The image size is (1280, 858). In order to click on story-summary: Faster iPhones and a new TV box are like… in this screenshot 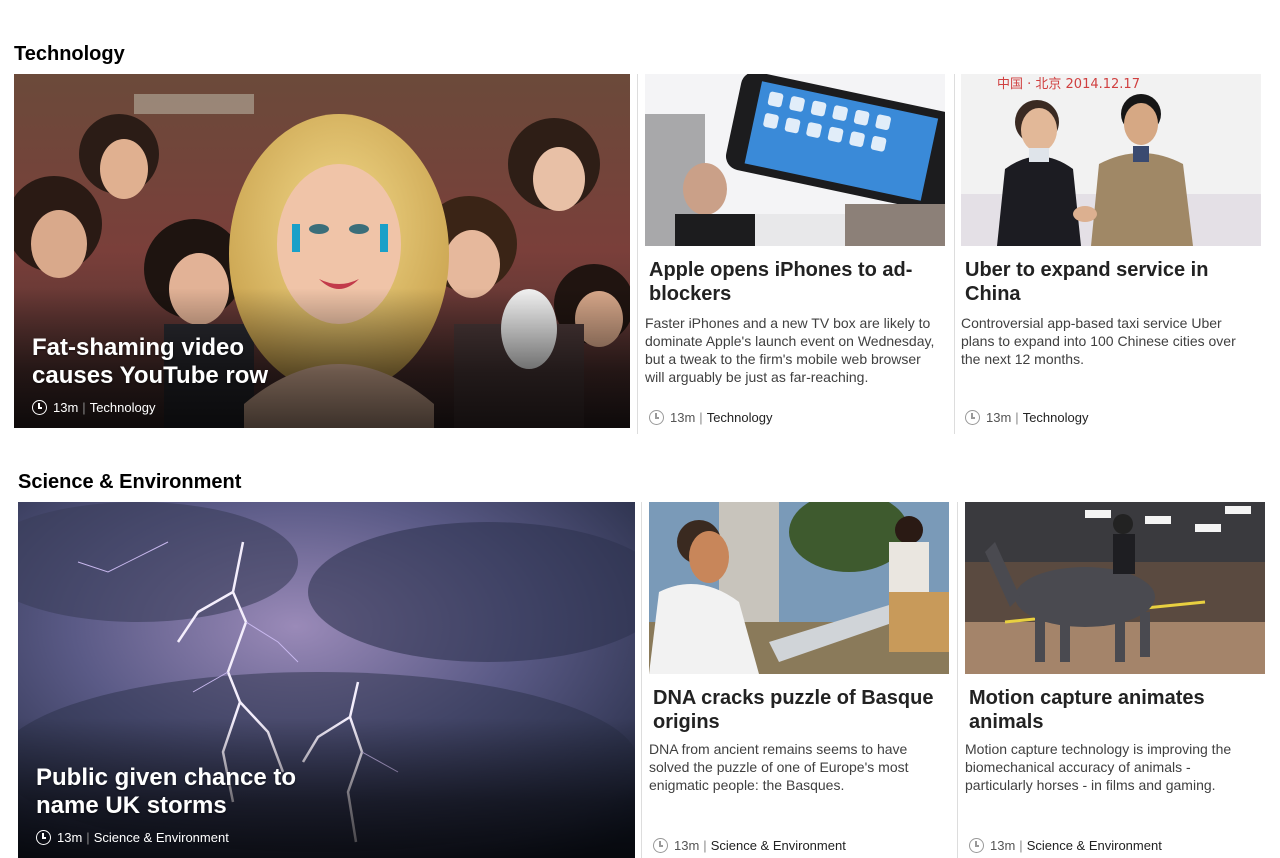, I will do `click(790, 350)`.